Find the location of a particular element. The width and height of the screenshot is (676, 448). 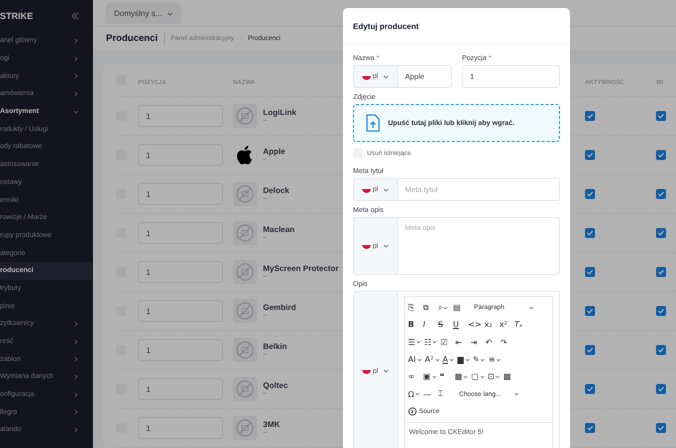

toolbar-button: ▢ is located at coordinates (478, 377).